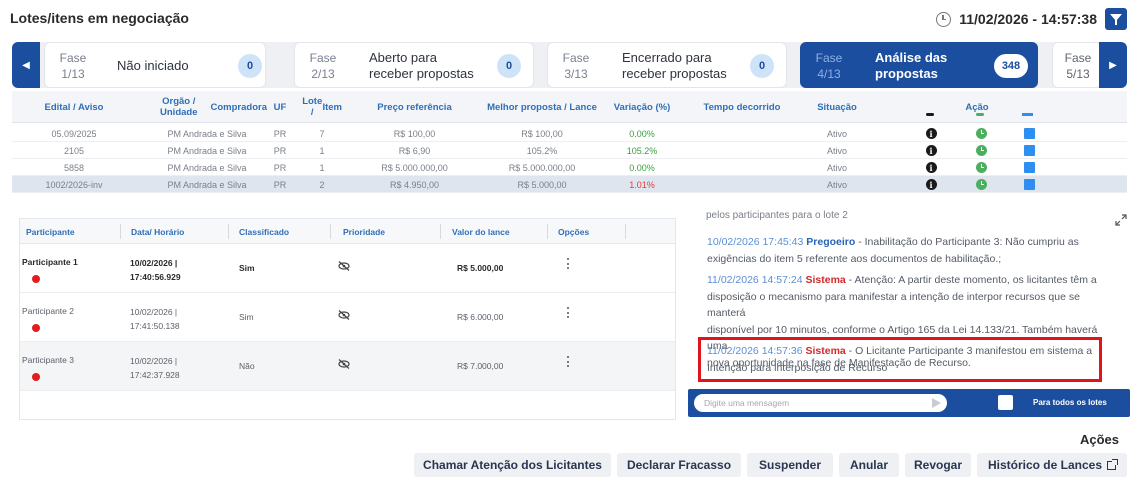 The width and height of the screenshot is (1137, 478). Describe the element at coordinates (1113, 65) in the screenshot. I see `phase-next-button: ▶` at that location.